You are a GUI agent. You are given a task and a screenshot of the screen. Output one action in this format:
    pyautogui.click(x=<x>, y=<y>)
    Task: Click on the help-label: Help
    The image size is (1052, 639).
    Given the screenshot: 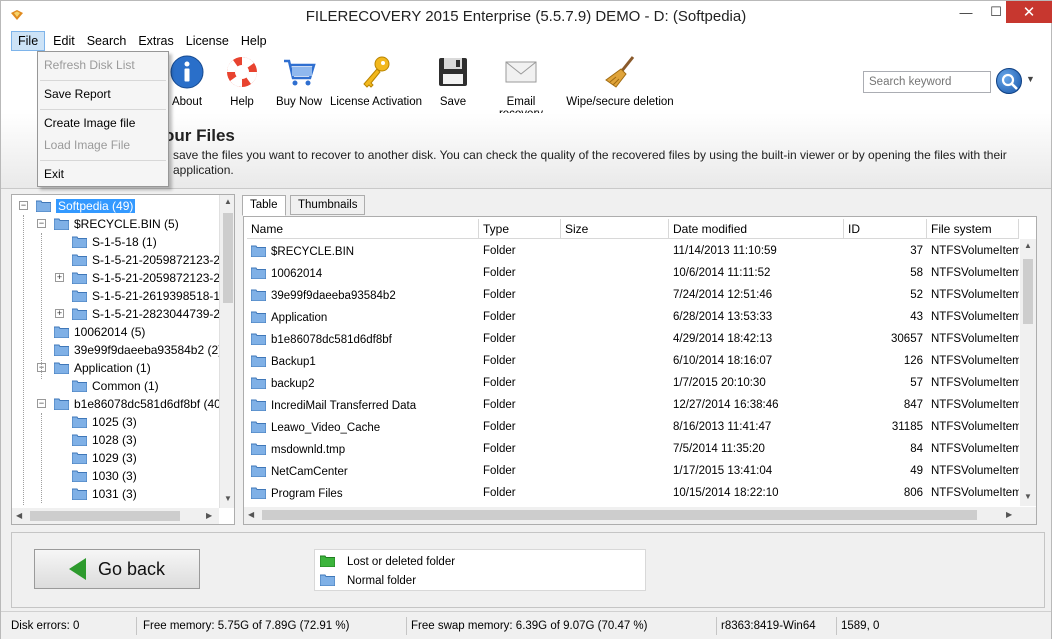 What is the action you would take?
    pyautogui.click(x=242, y=102)
    